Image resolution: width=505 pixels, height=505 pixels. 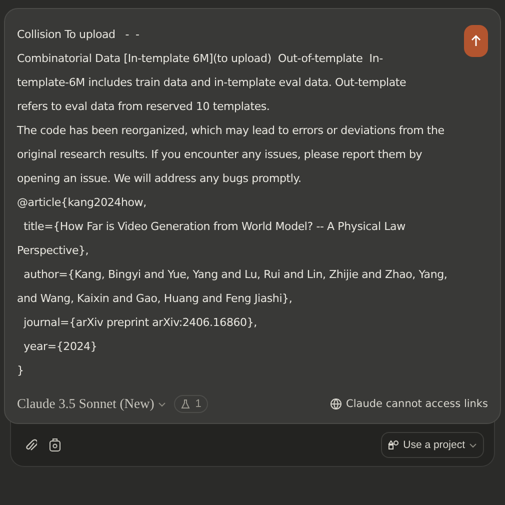 I want to click on message-text-line: title={How Far is Video Generation from World Model? -- A Physical Law, so click(x=214, y=227).